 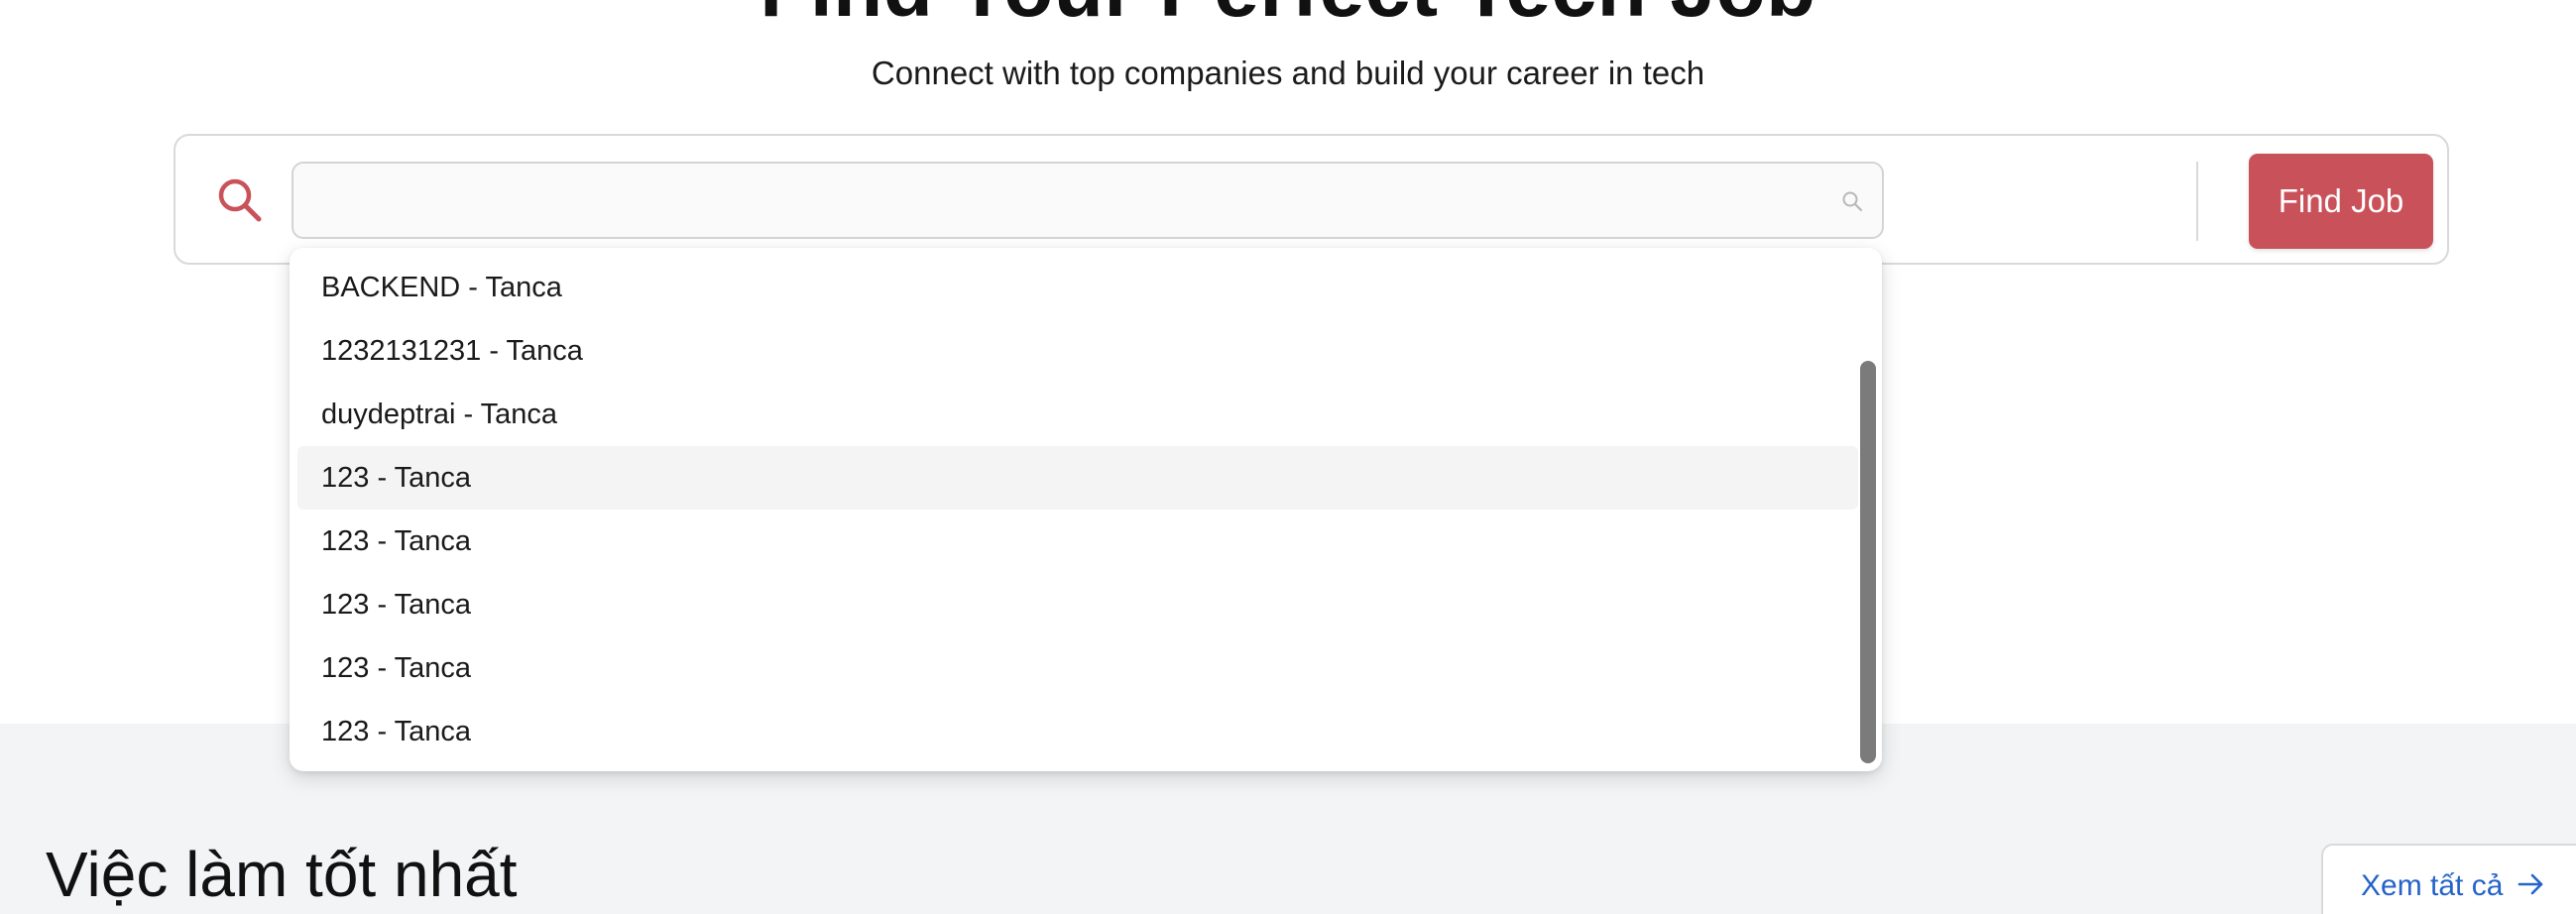 I want to click on arrow-right-icon, so click(x=2531, y=884).